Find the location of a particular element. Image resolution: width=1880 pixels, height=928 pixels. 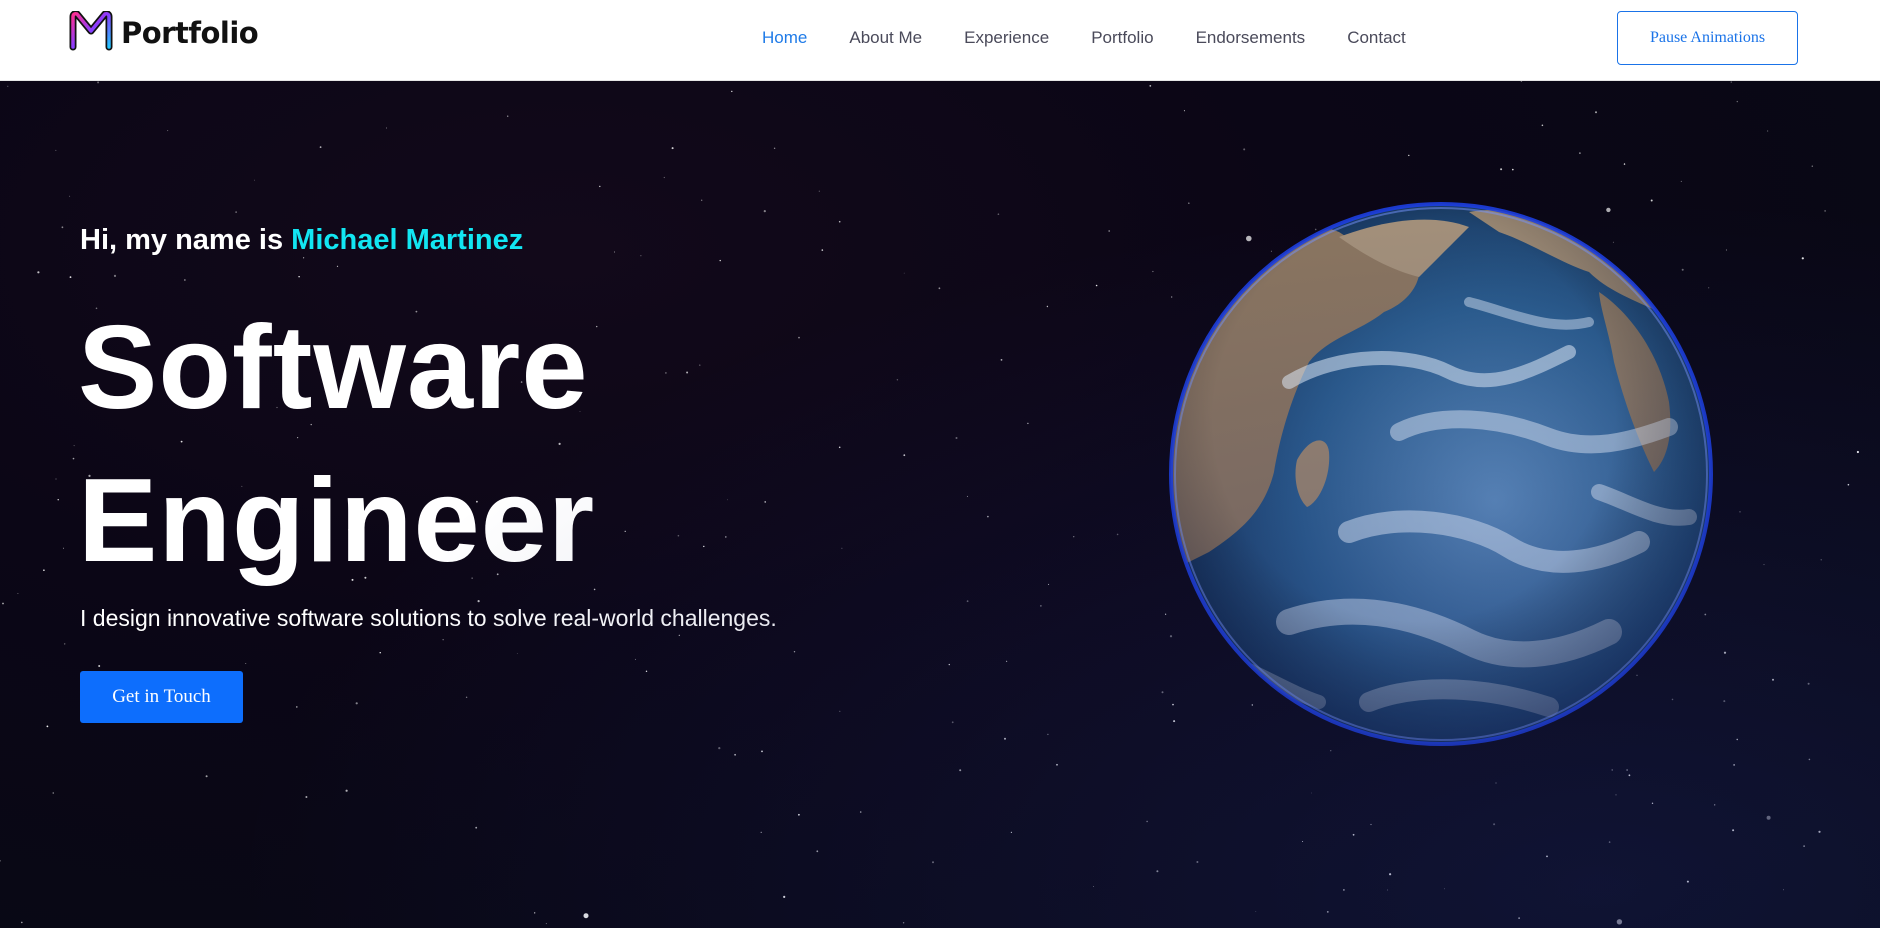

nav-link-endorsements: Endorsements is located at coordinates (1251, 38).